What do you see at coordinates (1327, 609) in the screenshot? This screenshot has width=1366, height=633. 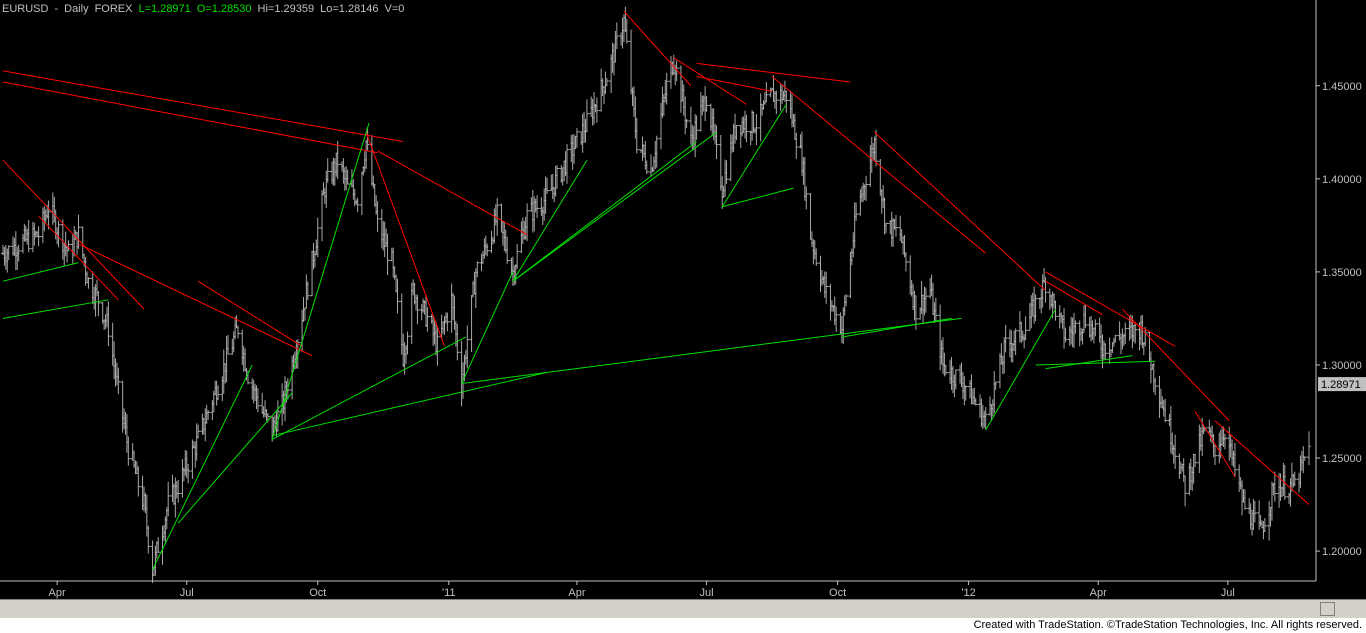 I see `scroll-thumb` at bounding box center [1327, 609].